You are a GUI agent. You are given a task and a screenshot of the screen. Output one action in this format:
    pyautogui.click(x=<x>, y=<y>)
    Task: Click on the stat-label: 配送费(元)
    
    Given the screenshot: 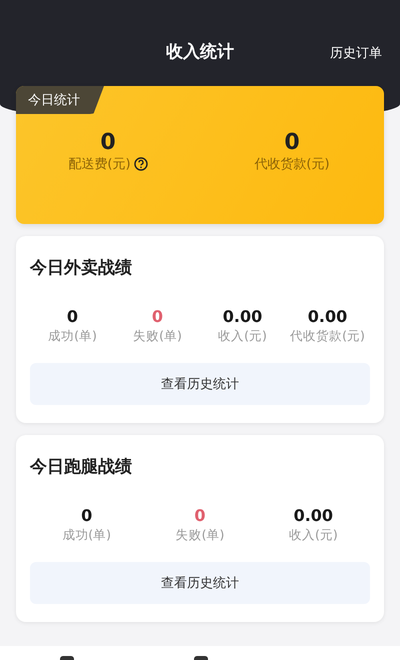 What is the action you would take?
    pyautogui.click(x=99, y=164)
    